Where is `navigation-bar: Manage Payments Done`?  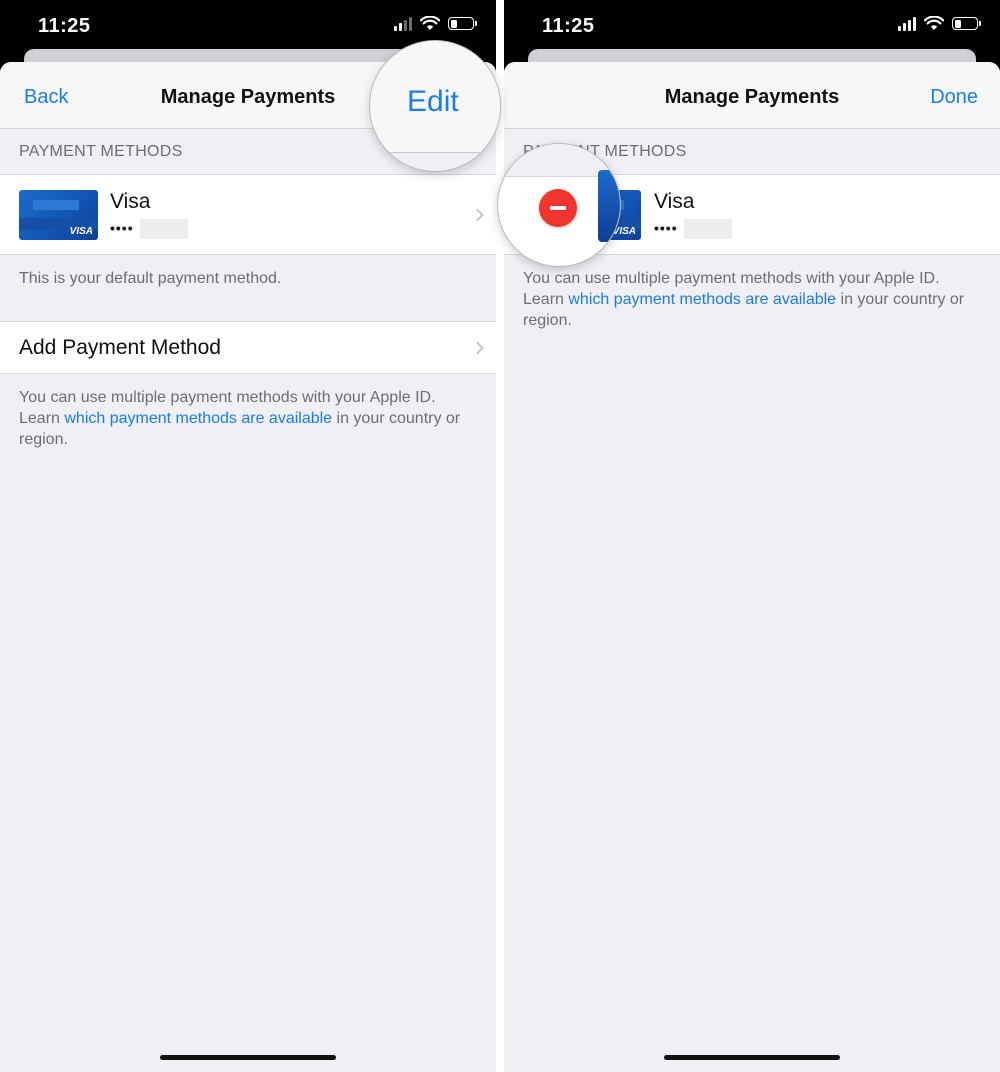
navigation-bar: Manage Payments Done is located at coordinates (752, 95).